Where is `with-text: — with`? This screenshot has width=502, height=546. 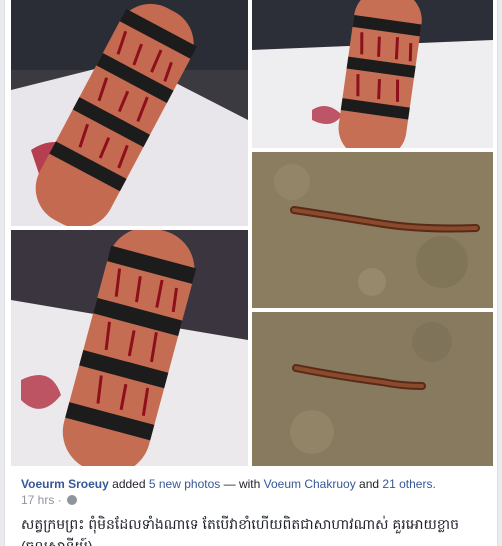
with-text: — with is located at coordinates (242, 484).